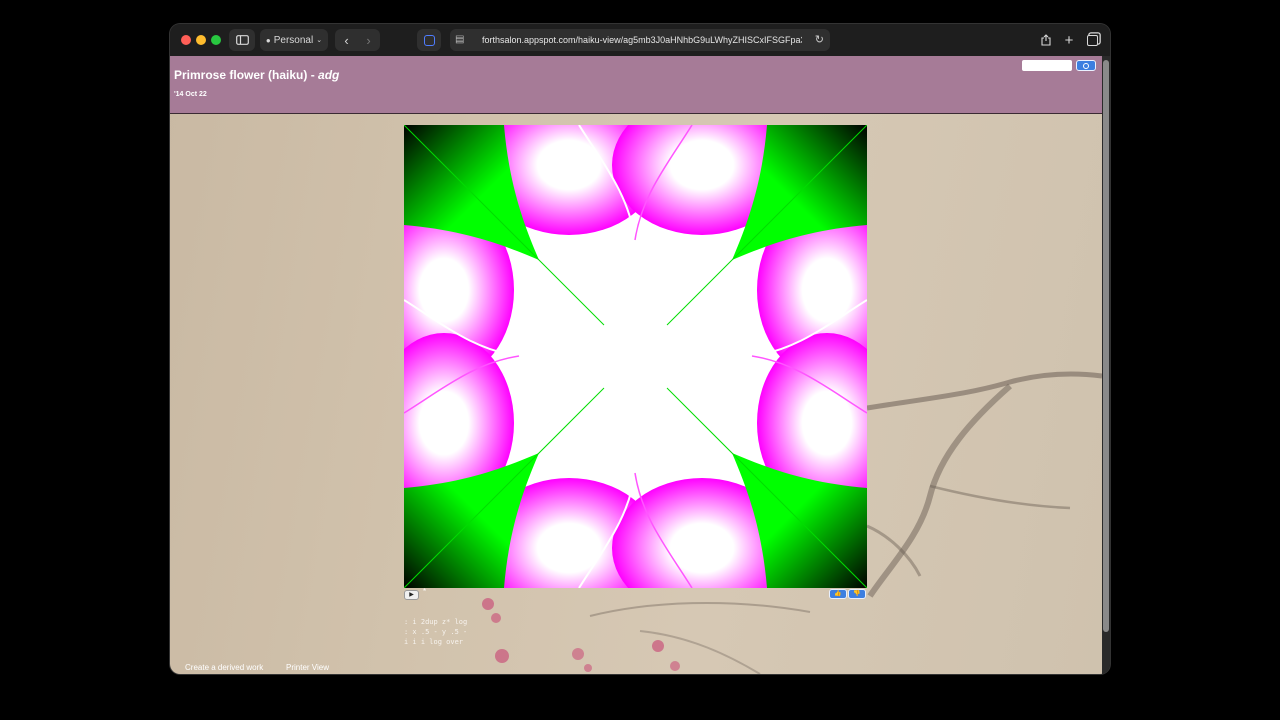 Image resolution: width=1280 pixels, height=720 pixels. I want to click on create-derived-work-link: Create a derived work, so click(224, 667).